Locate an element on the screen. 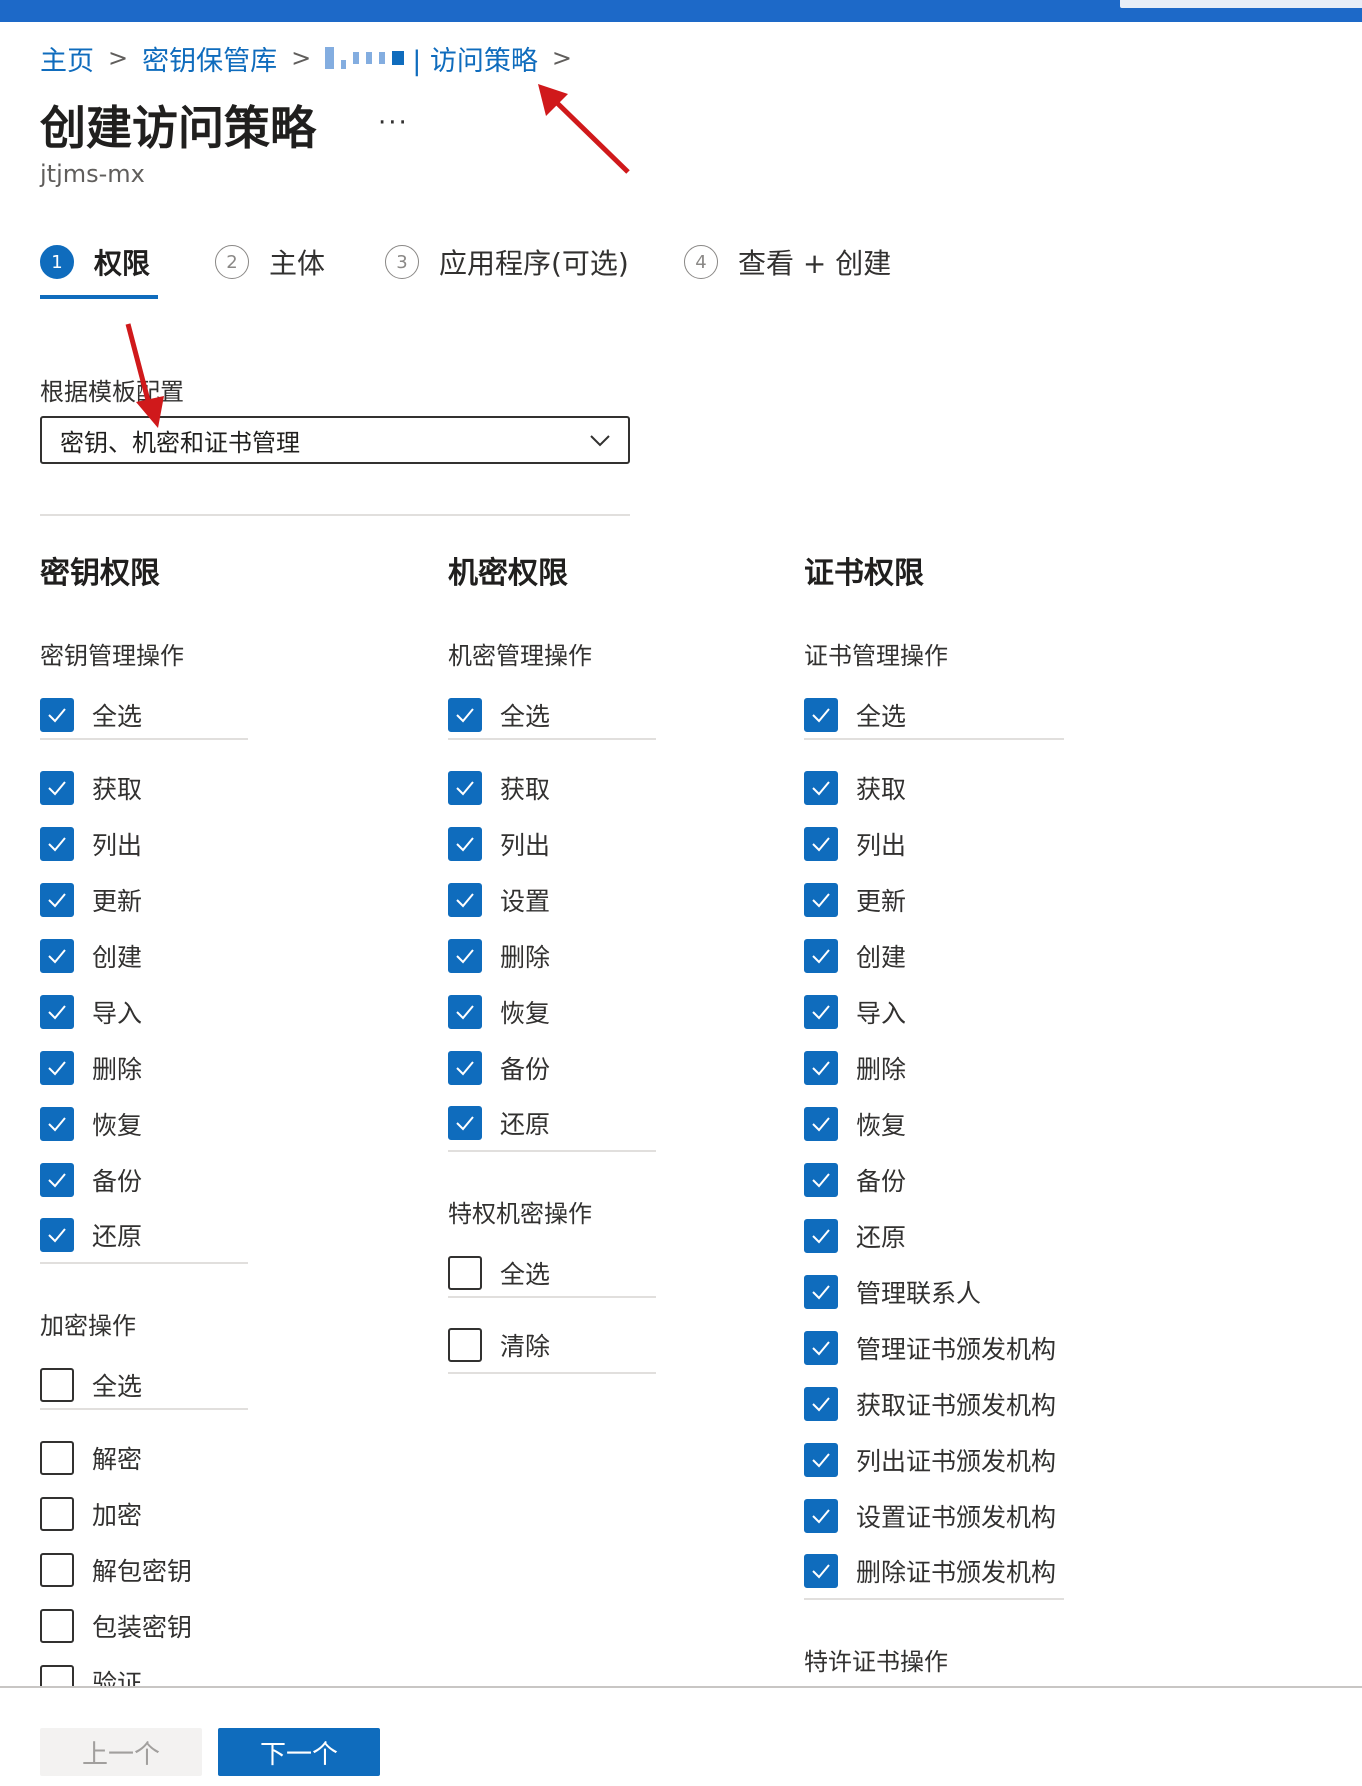  tab-principal: 2 主体 is located at coordinates (270, 262).